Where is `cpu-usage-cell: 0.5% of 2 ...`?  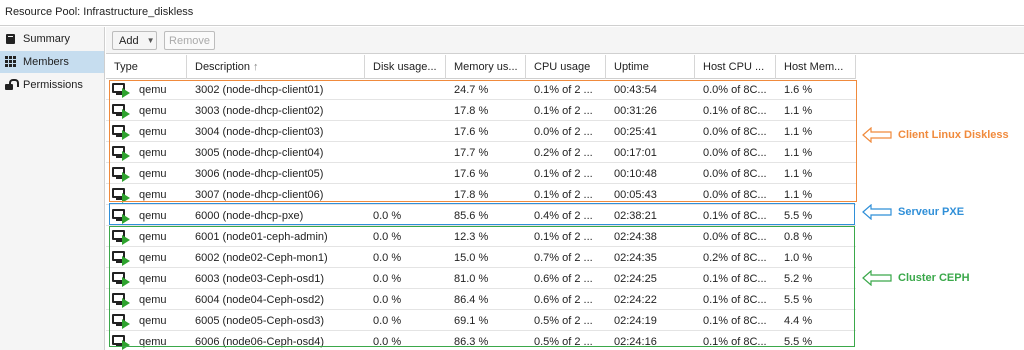 cpu-usage-cell: 0.5% of 2 ... is located at coordinates (563, 342).